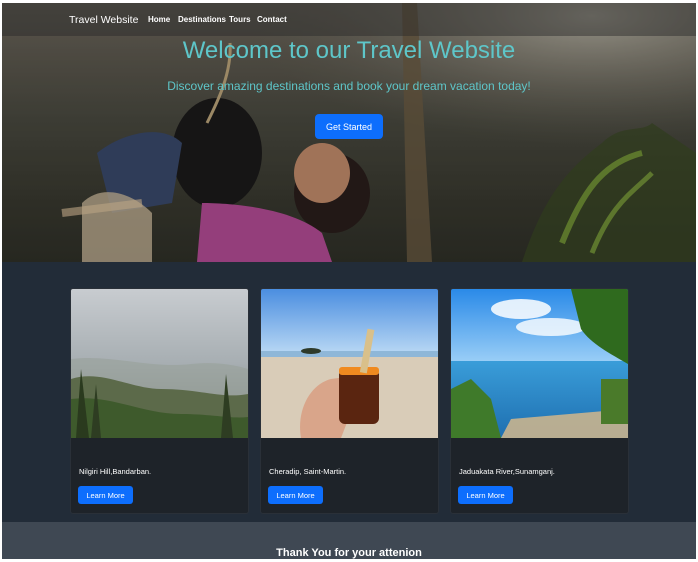  Describe the element at coordinates (240, 19) in the screenshot. I see `nav-link-tours: Tours` at that location.